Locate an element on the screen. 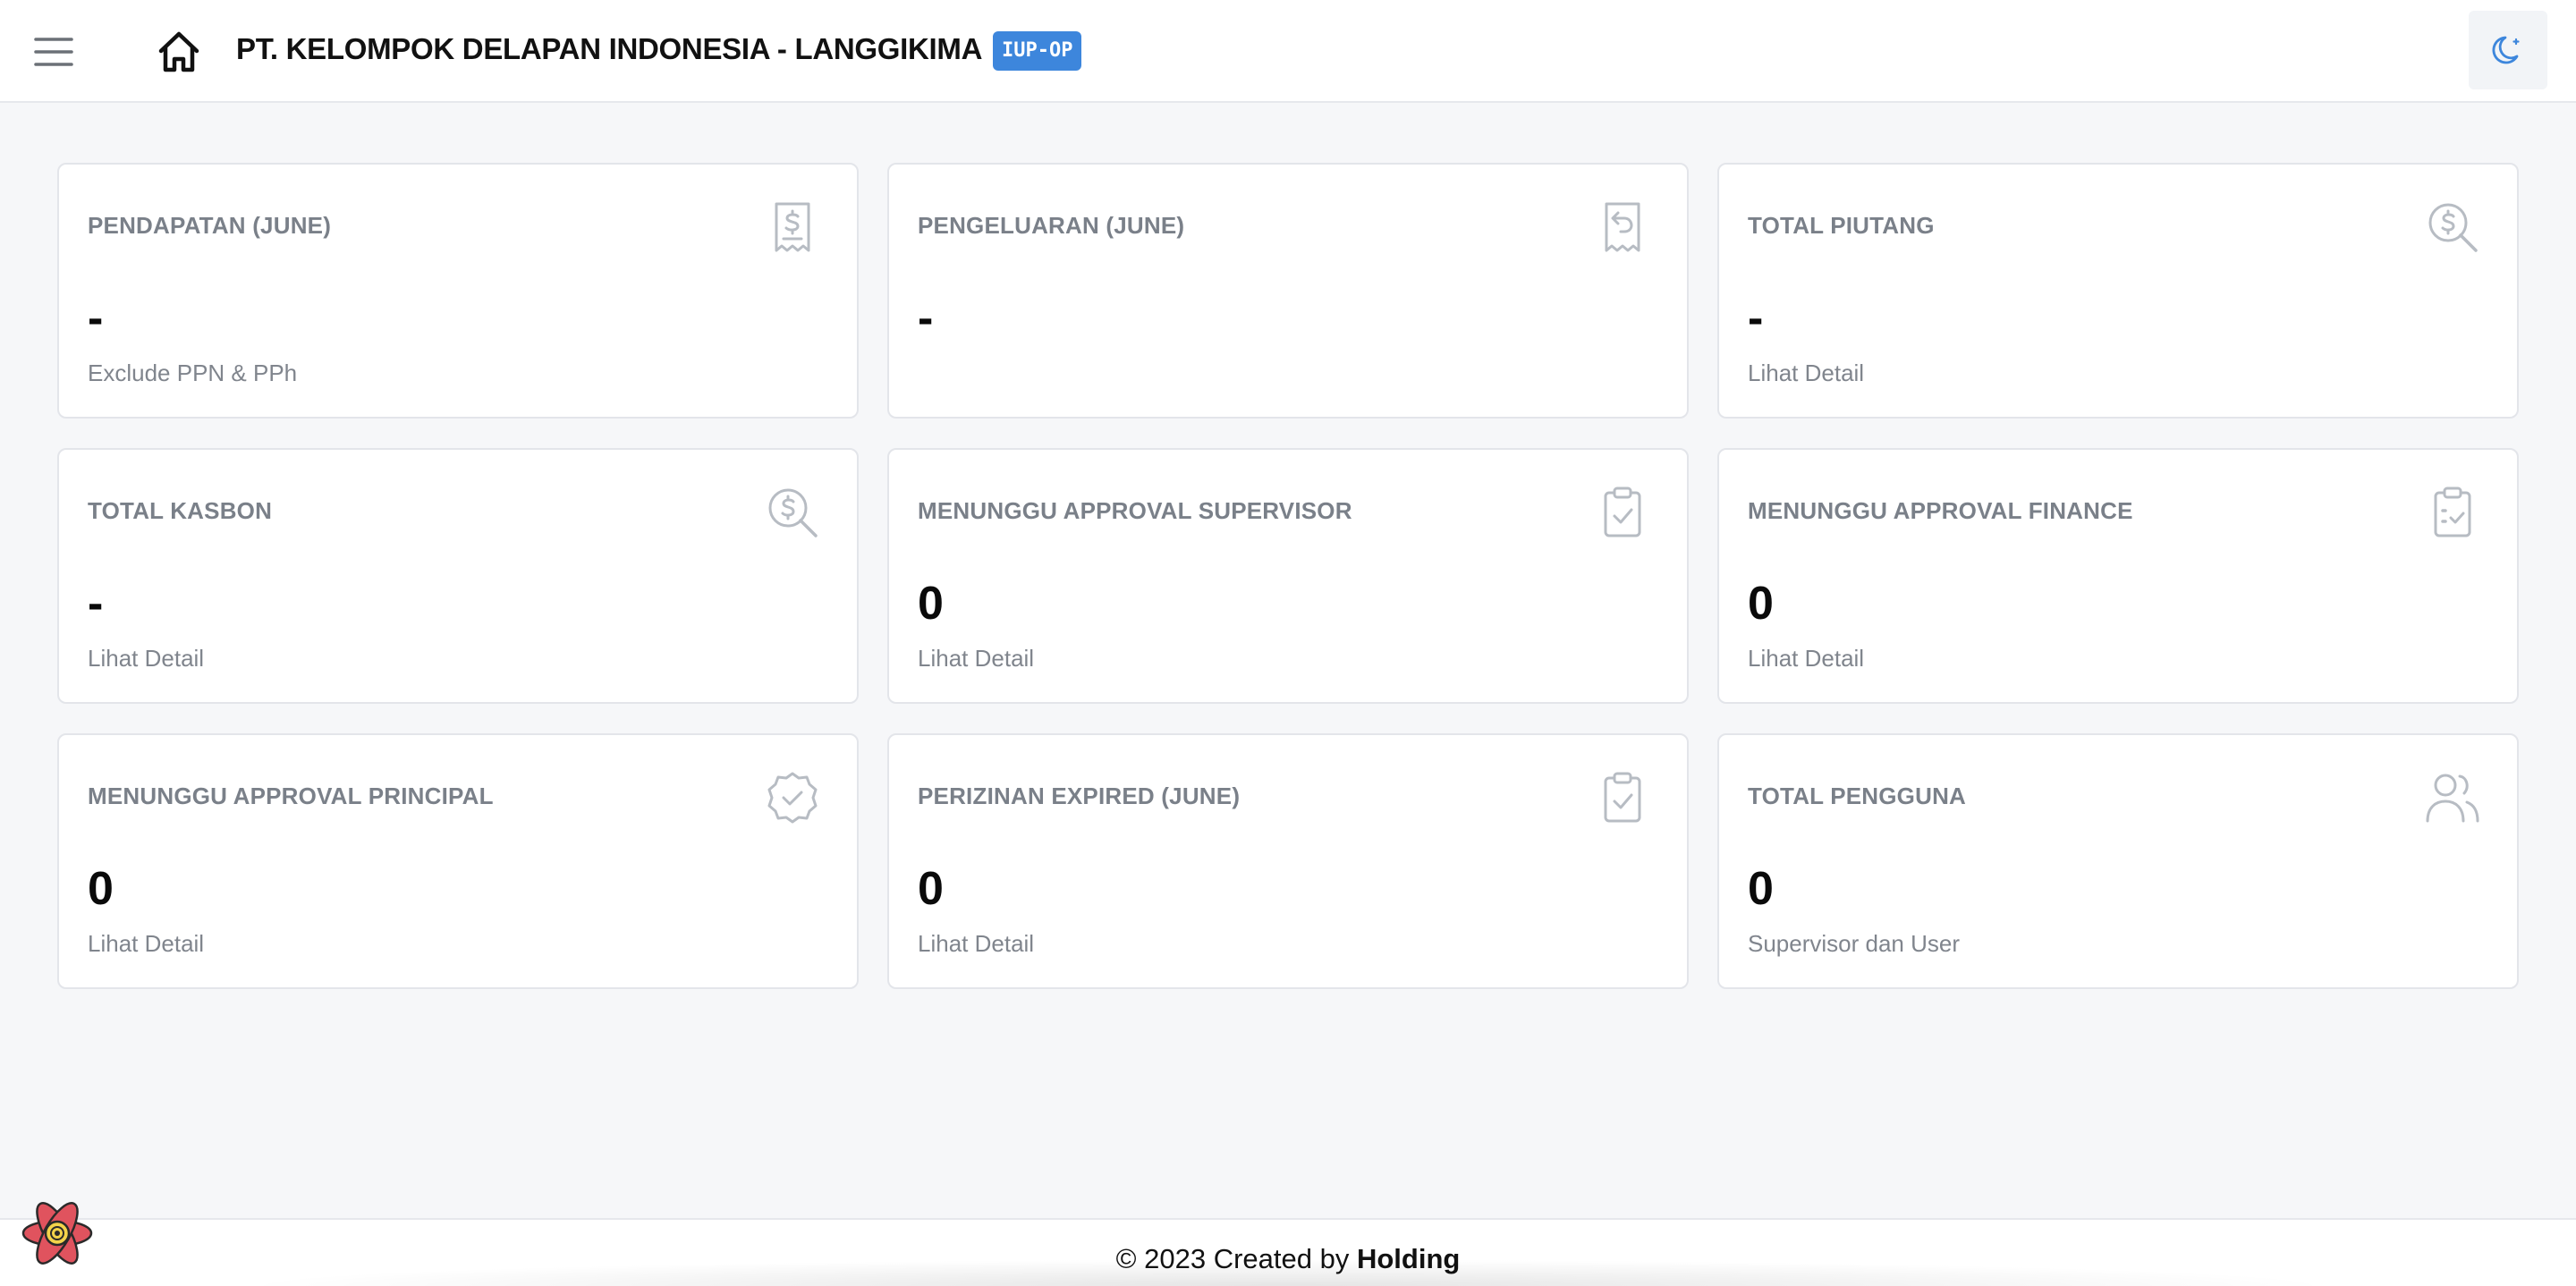  moon-icon is located at coordinates (2506, 50).